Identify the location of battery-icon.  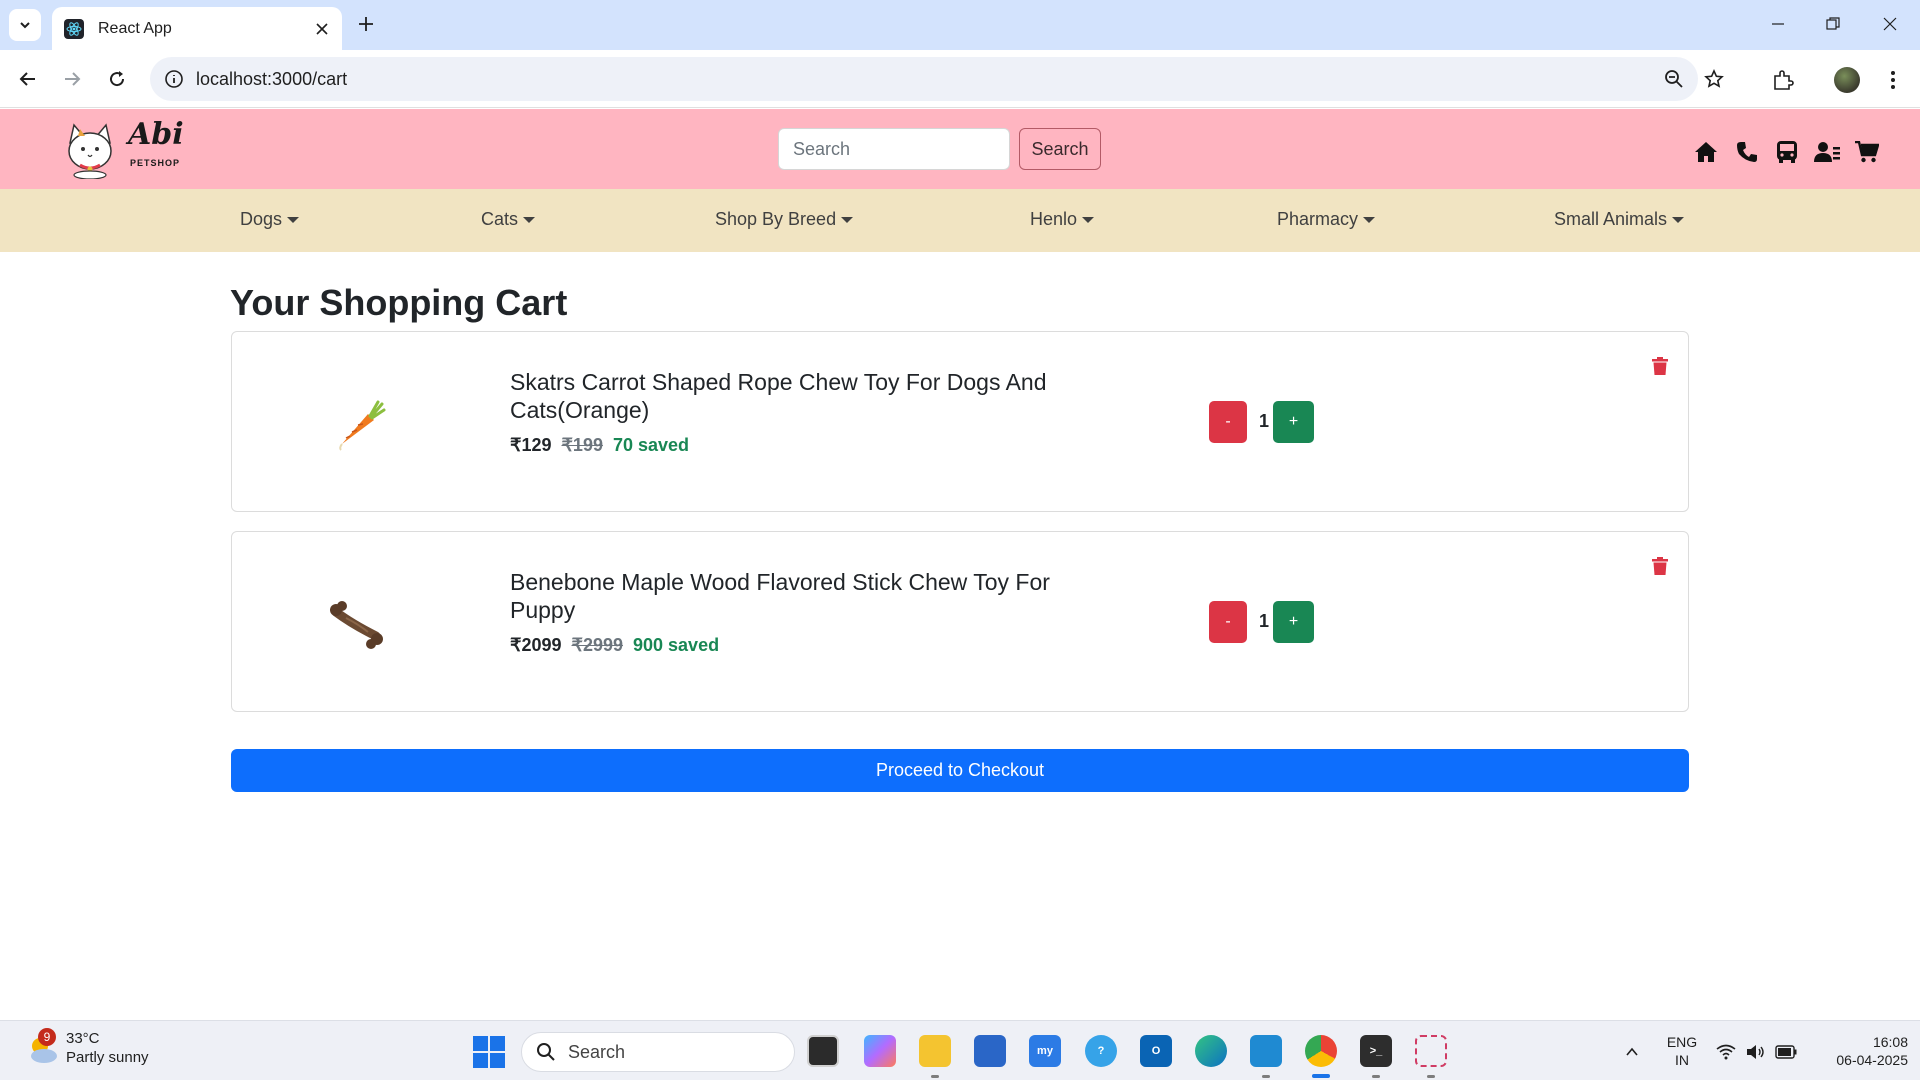
(1786, 1052).